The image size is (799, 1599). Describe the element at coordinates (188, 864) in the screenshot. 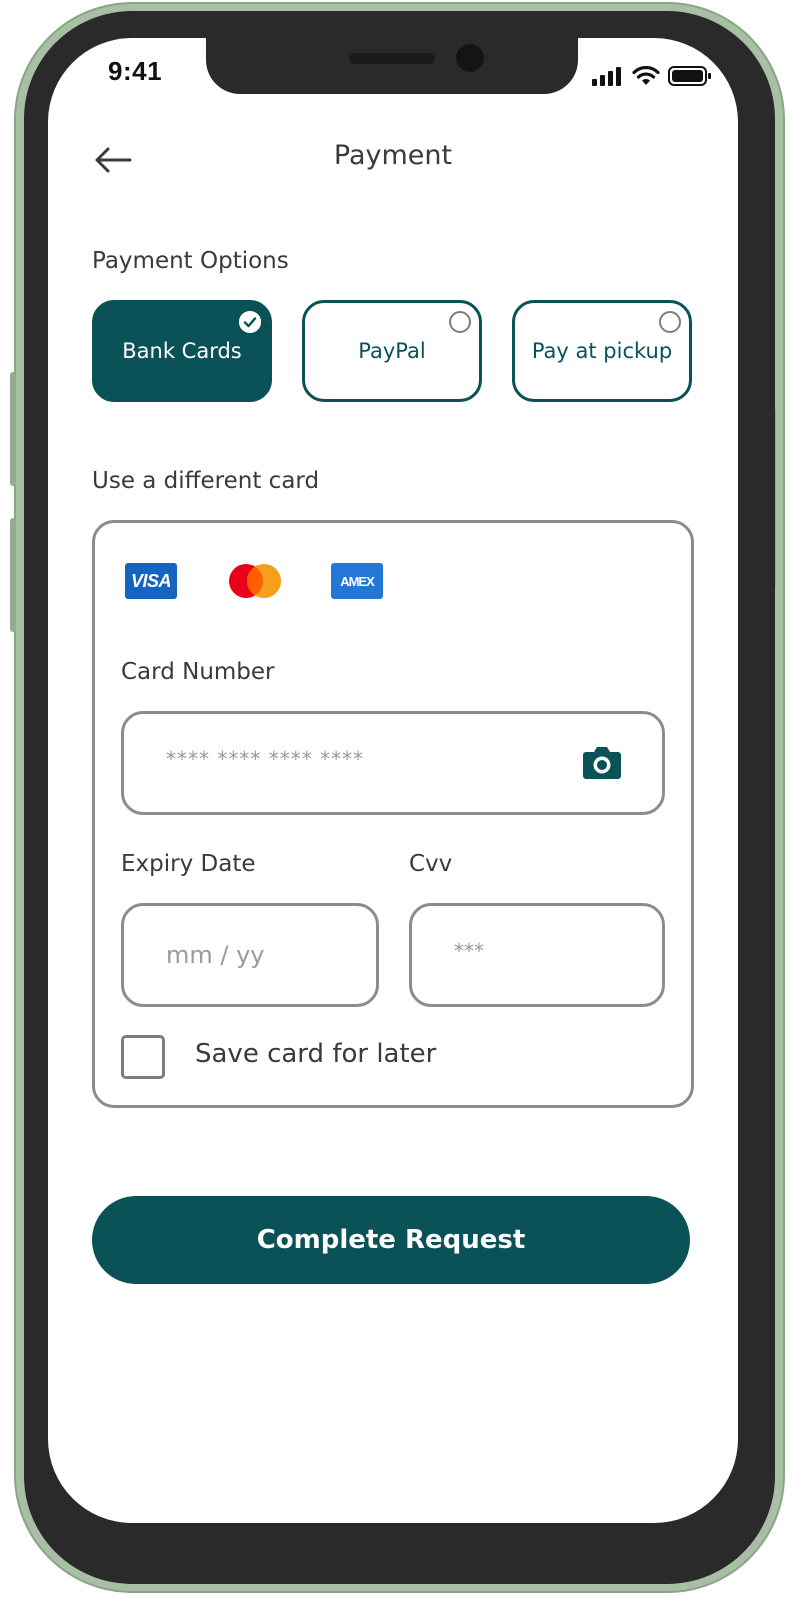

I see `expiry-date-label: Expiry Date` at that location.